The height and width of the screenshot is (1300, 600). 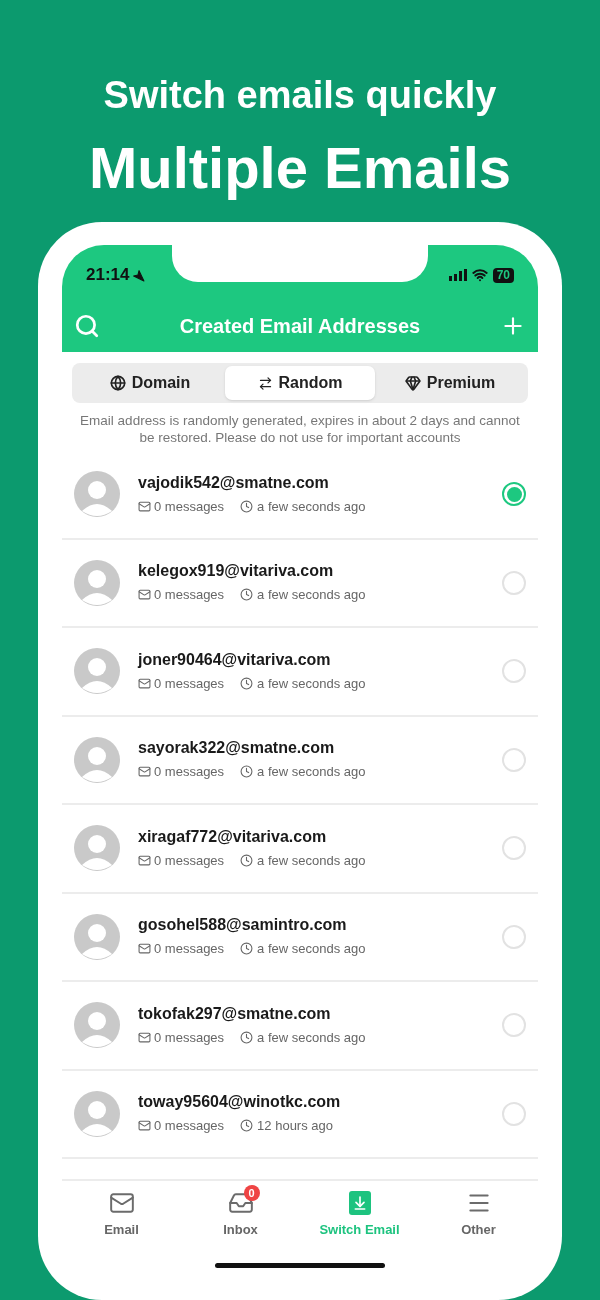 What do you see at coordinates (478, 1214) in the screenshot?
I see `nav-tab: Other` at bounding box center [478, 1214].